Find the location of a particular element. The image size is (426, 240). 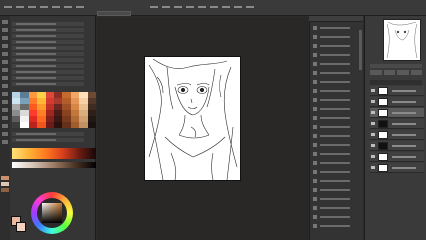

line-art-sketch is located at coordinates (193, 119).